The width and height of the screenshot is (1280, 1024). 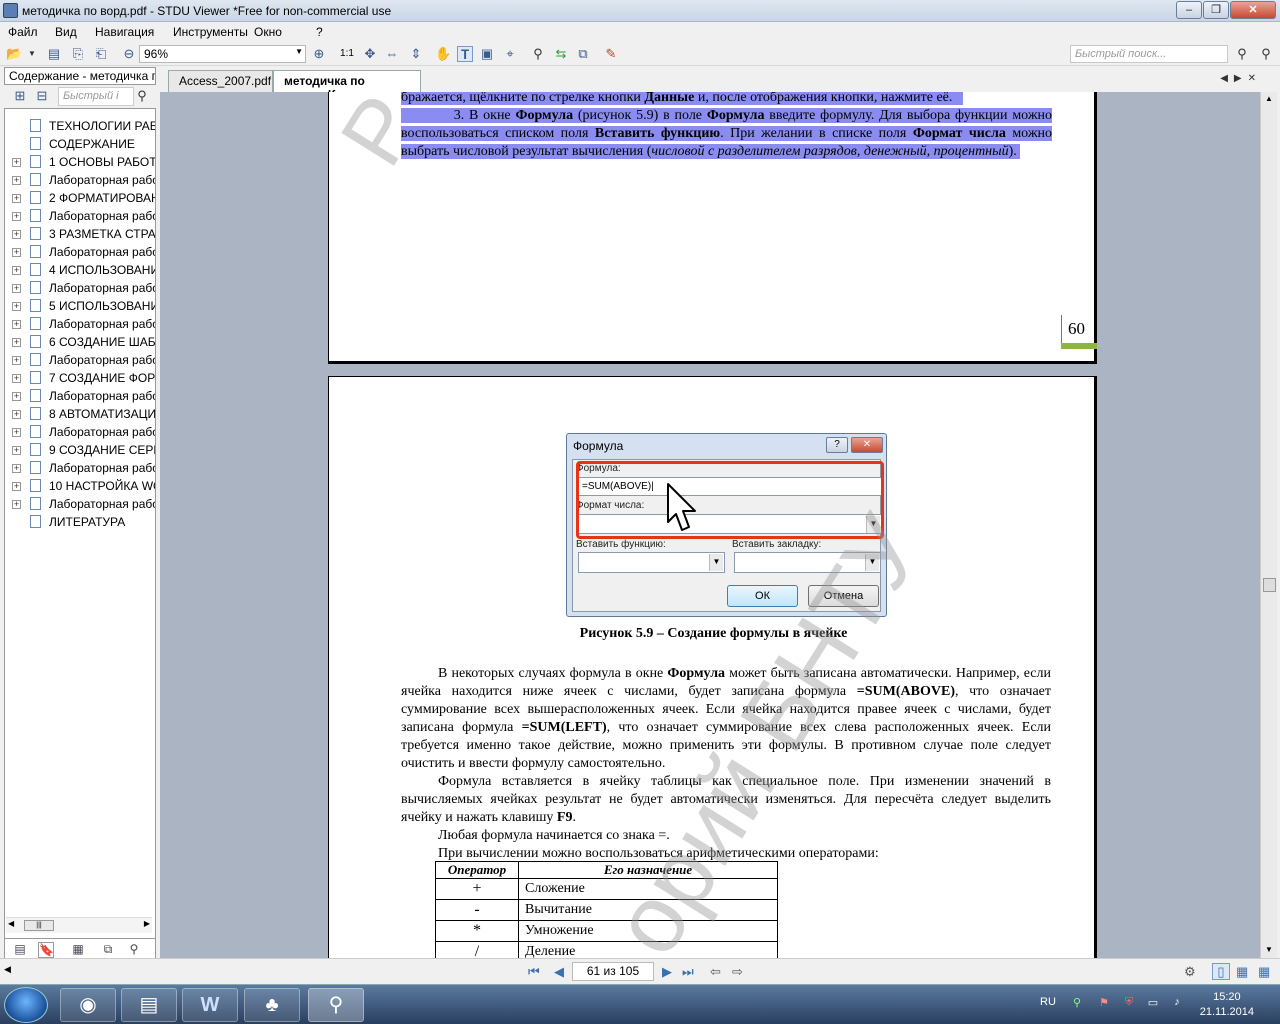 I want to click on bookmarks-tab-icon: 🔖, so click(x=46, y=950).